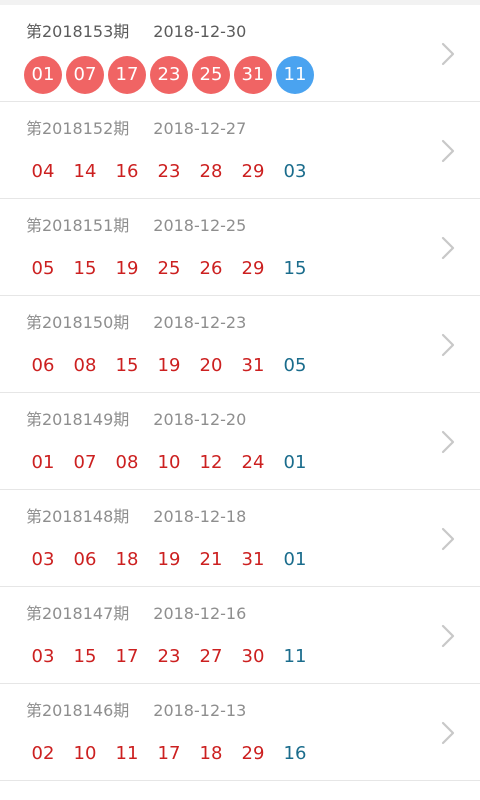 This screenshot has height=800, width=480. Describe the element at coordinates (136, 226) in the screenshot. I see `draw-meta: 第2018151期 2018-12-25` at that location.